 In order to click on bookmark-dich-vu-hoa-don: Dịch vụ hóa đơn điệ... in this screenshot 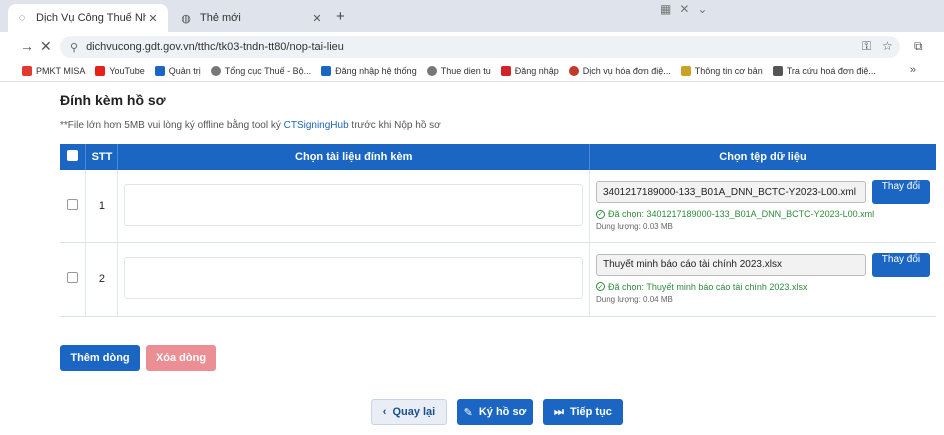, I will do `click(619, 70)`.